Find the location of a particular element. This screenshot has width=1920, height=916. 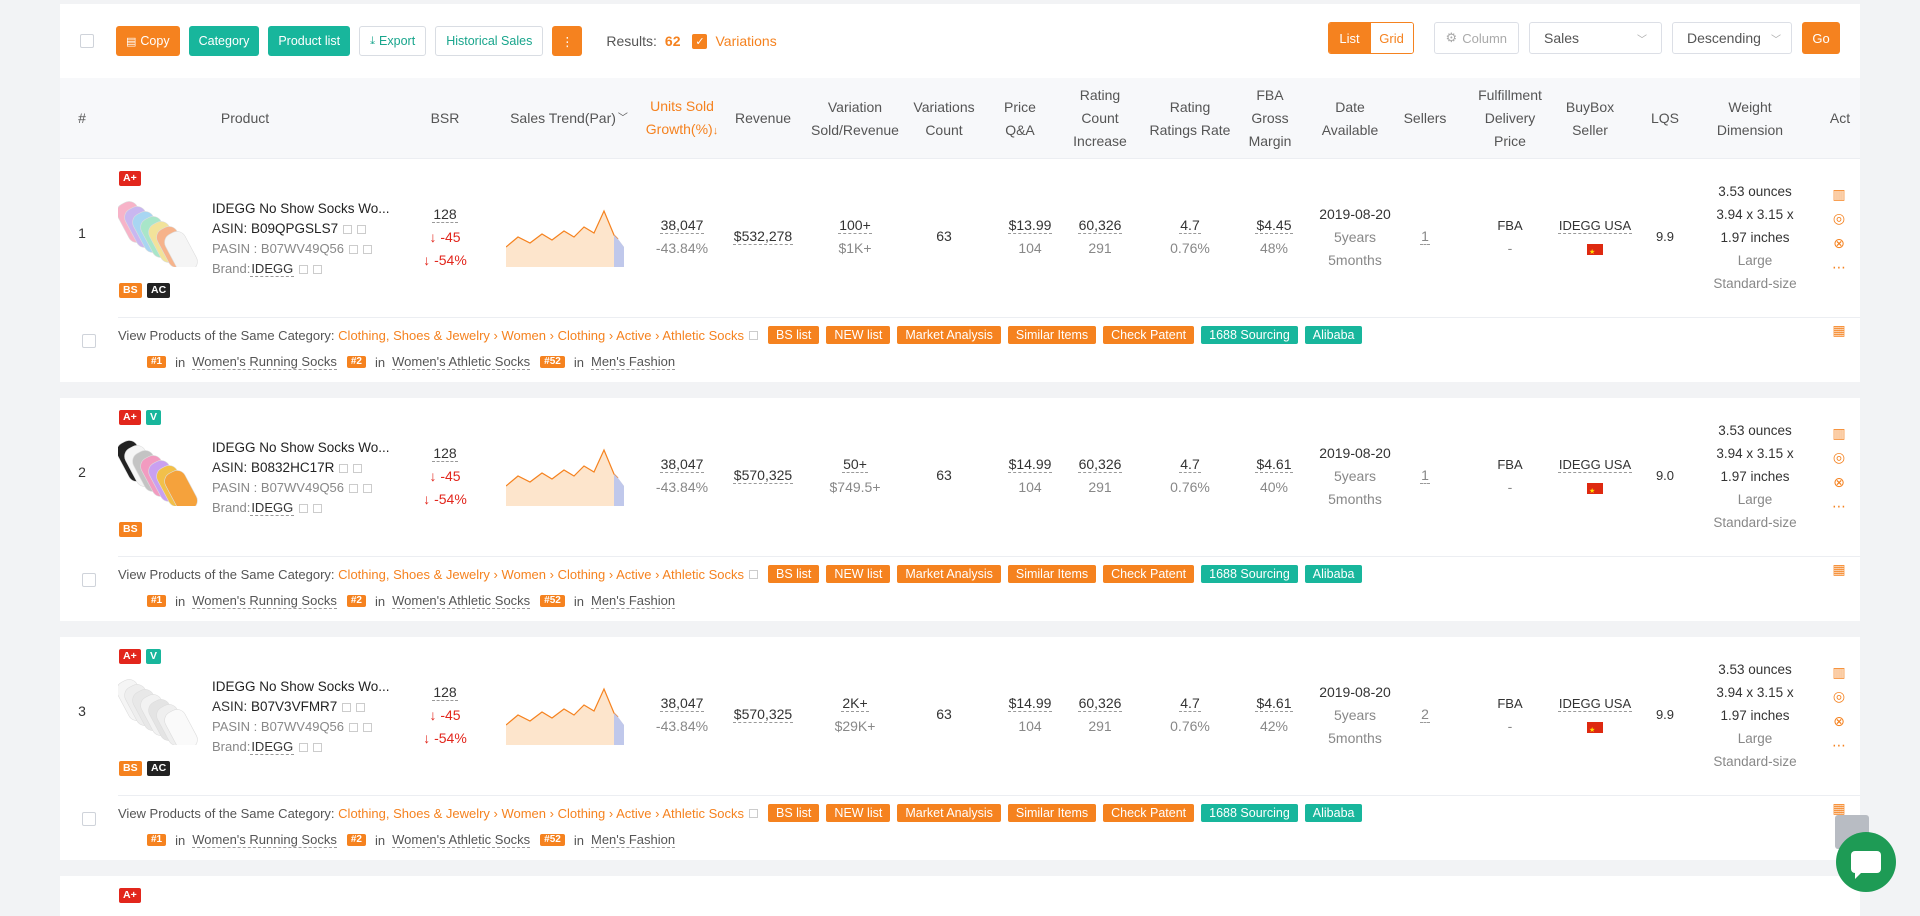

col-bsr: BSR is located at coordinates (445, 118).